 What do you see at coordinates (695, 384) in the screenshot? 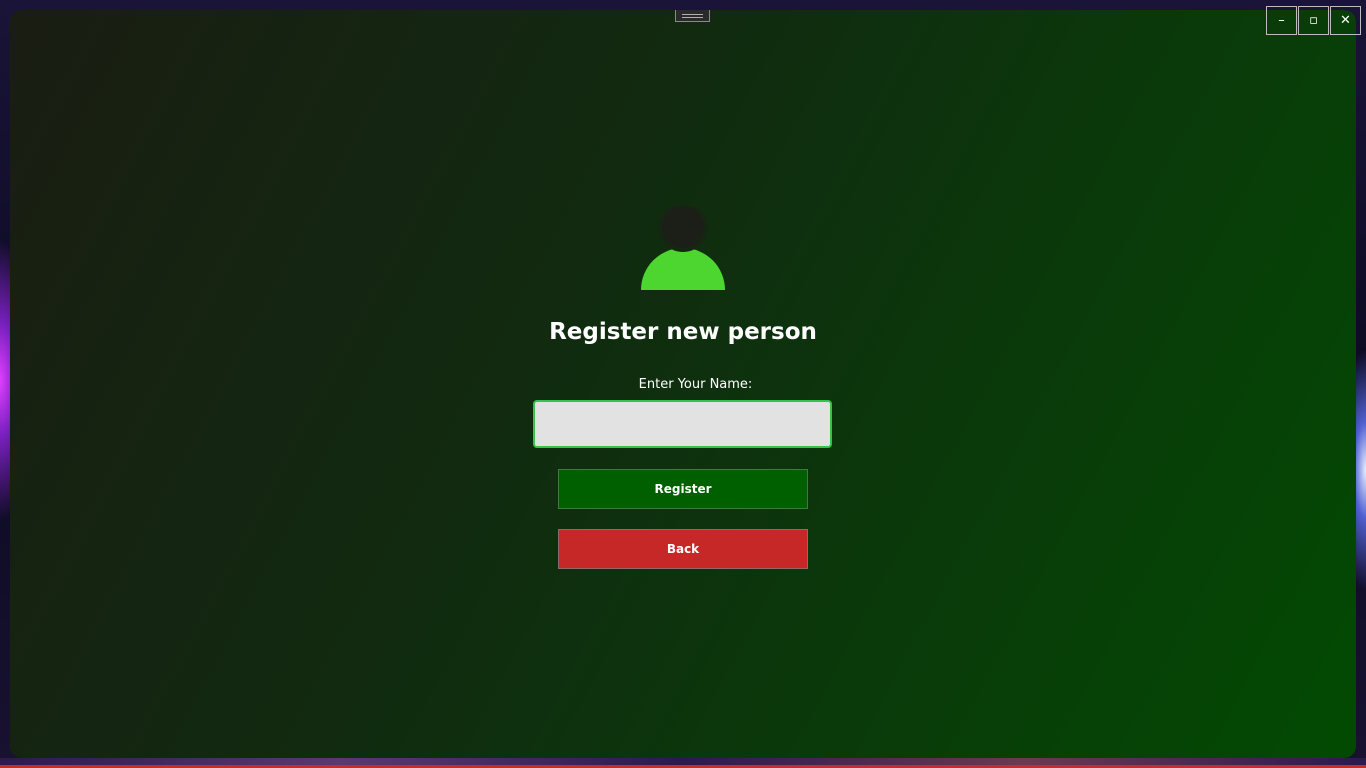
I see `name-label: Enter Your Name:` at bounding box center [695, 384].